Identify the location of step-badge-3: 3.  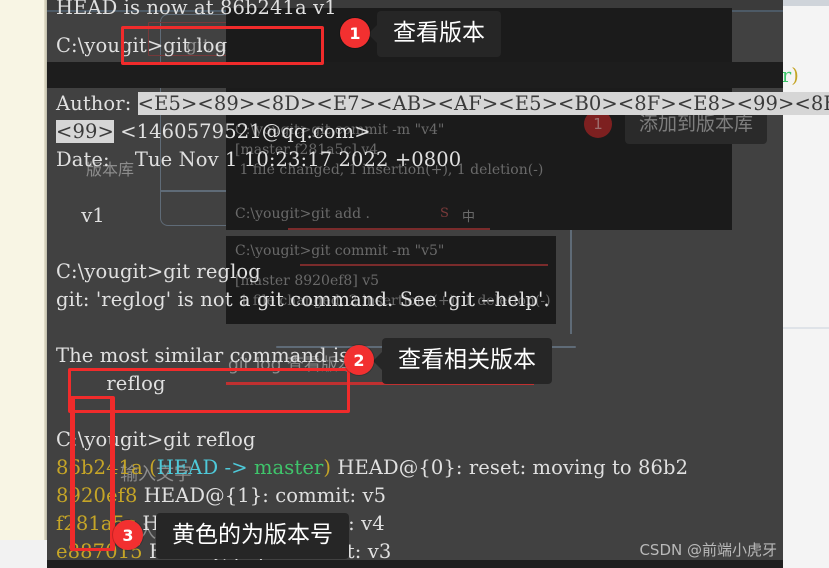
(128, 535).